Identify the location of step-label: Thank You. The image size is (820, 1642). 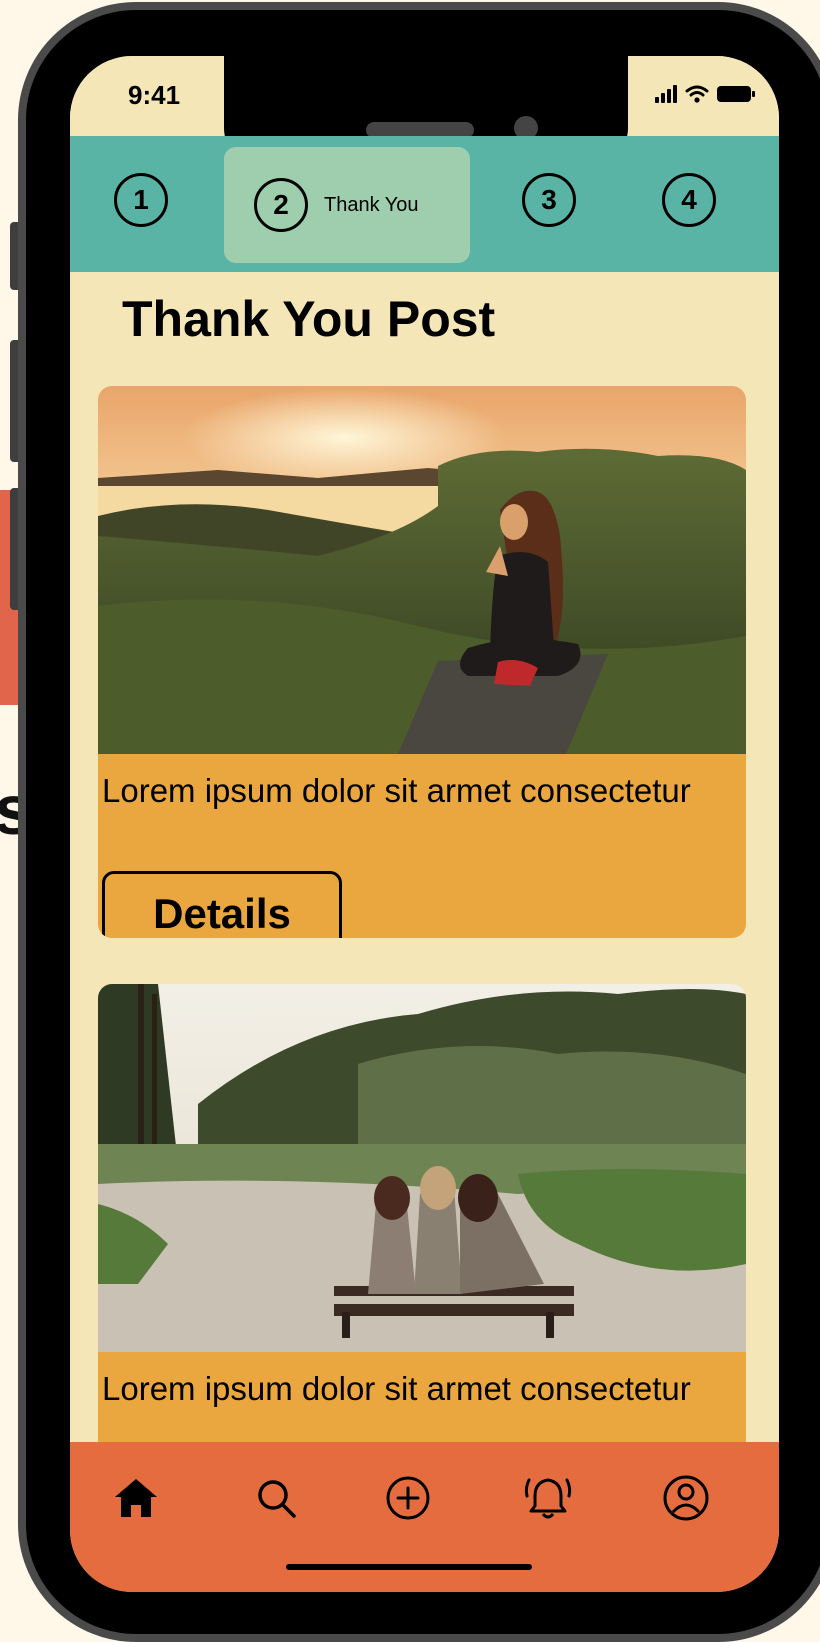
(371, 204).